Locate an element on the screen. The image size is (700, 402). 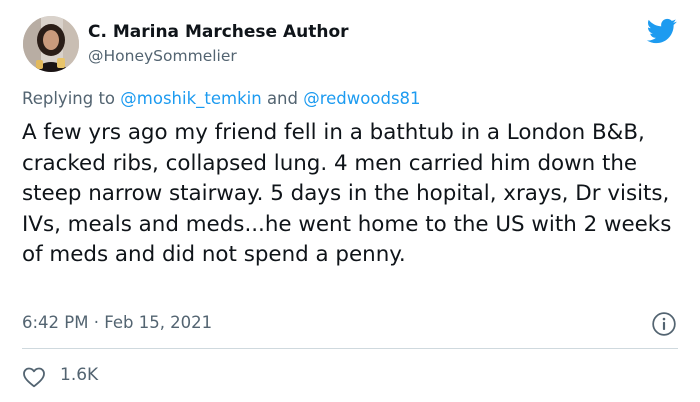
profile-photo is located at coordinates (51, 44).